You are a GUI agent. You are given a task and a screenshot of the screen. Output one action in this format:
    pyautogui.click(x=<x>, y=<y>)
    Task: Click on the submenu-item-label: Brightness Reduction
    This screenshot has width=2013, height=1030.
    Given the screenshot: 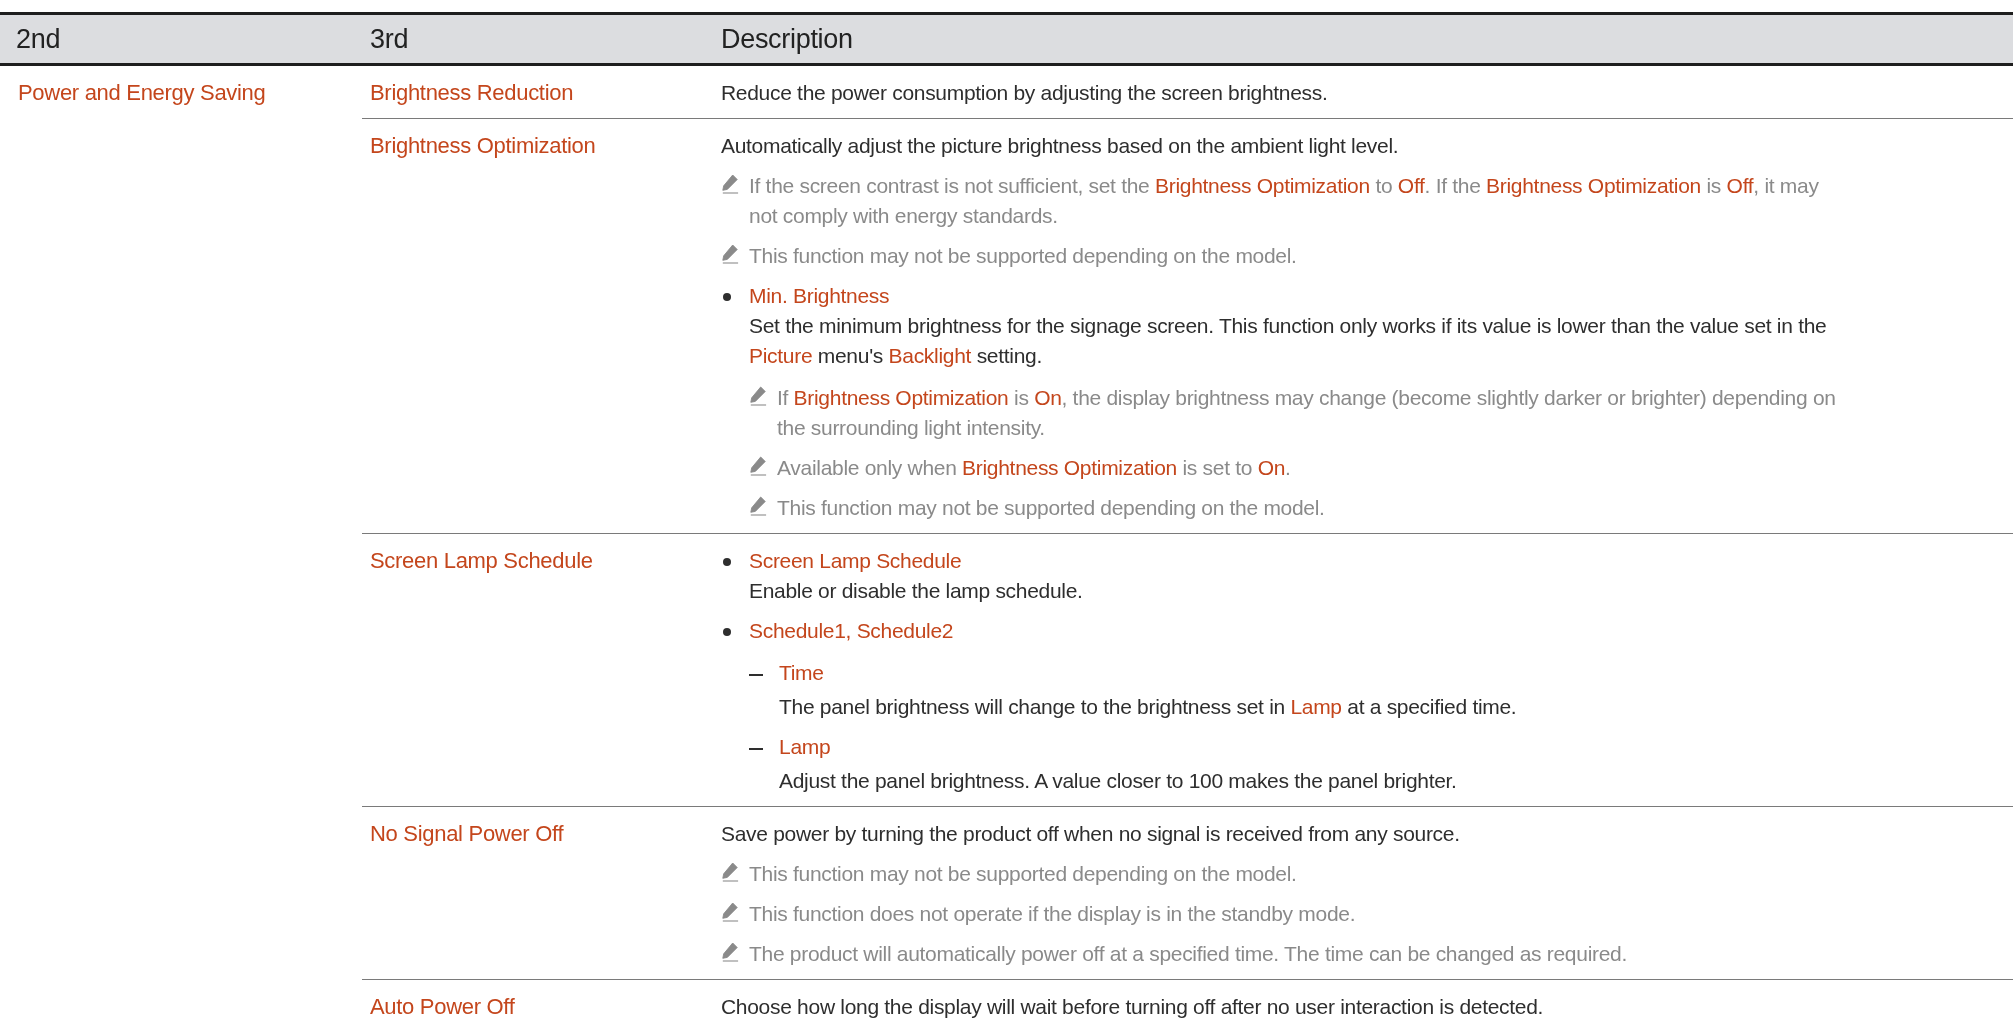 What is the action you would take?
    pyautogui.click(x=472, y=93)
    